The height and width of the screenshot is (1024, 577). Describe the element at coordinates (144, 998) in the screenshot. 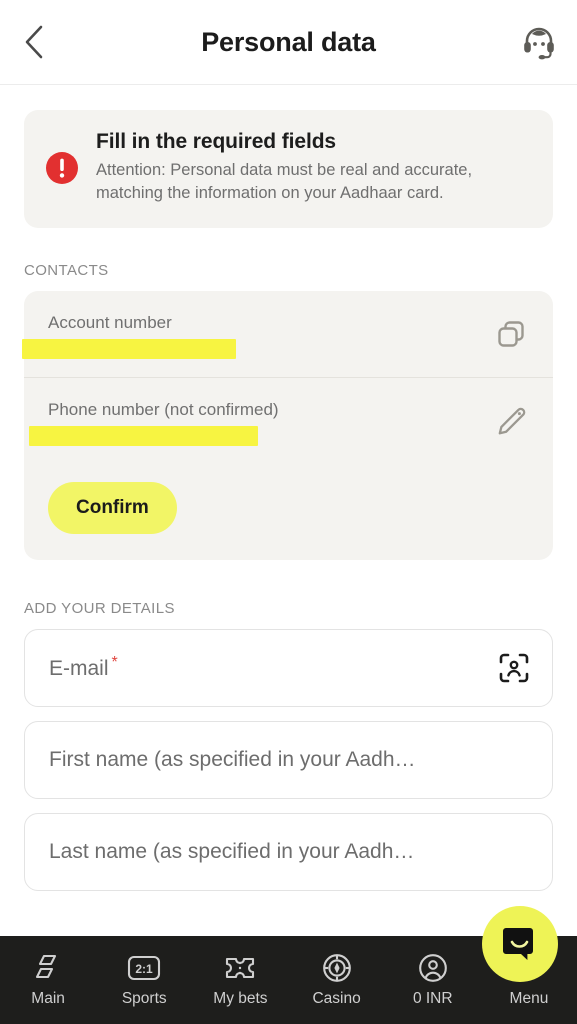

I see `nav-label-sports: Sports` at that location.